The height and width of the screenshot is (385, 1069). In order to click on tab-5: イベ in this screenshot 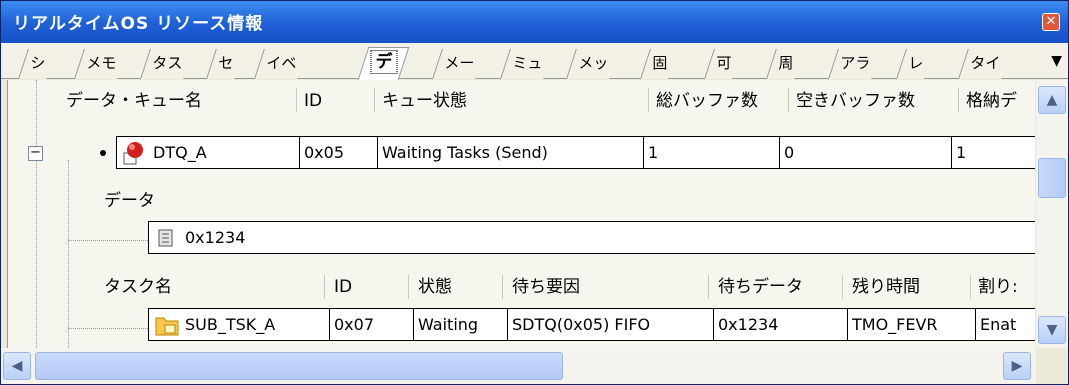, I will do `click(280, 64)`.